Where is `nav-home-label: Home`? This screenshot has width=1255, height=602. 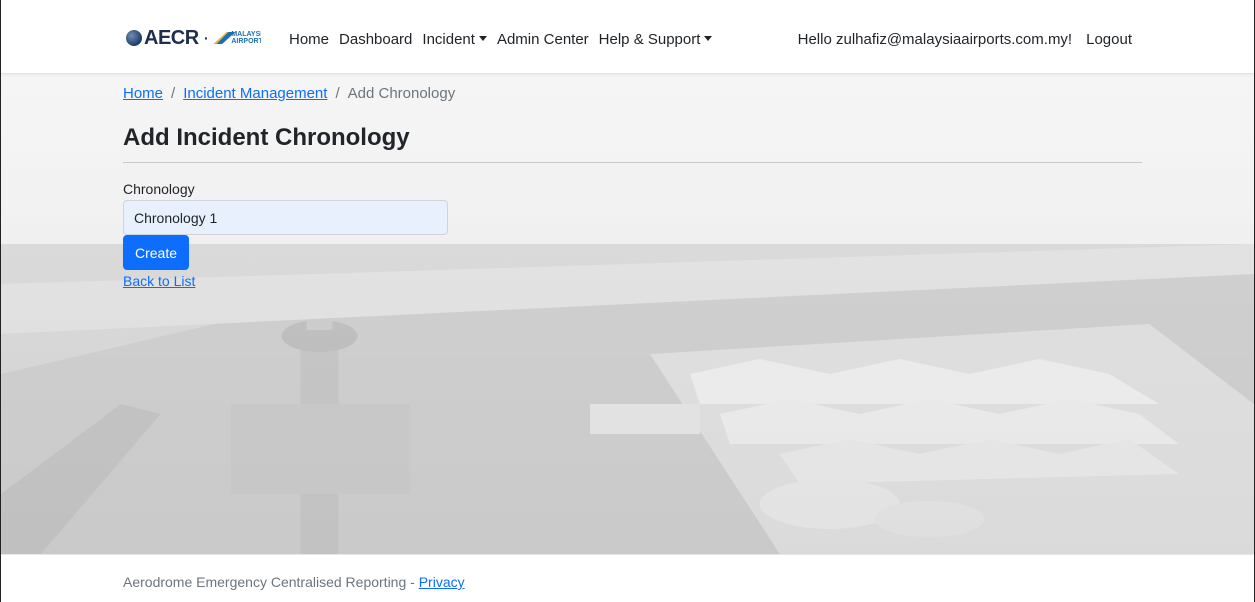
nav-home-label: Home is located at coordinates (309, 39).